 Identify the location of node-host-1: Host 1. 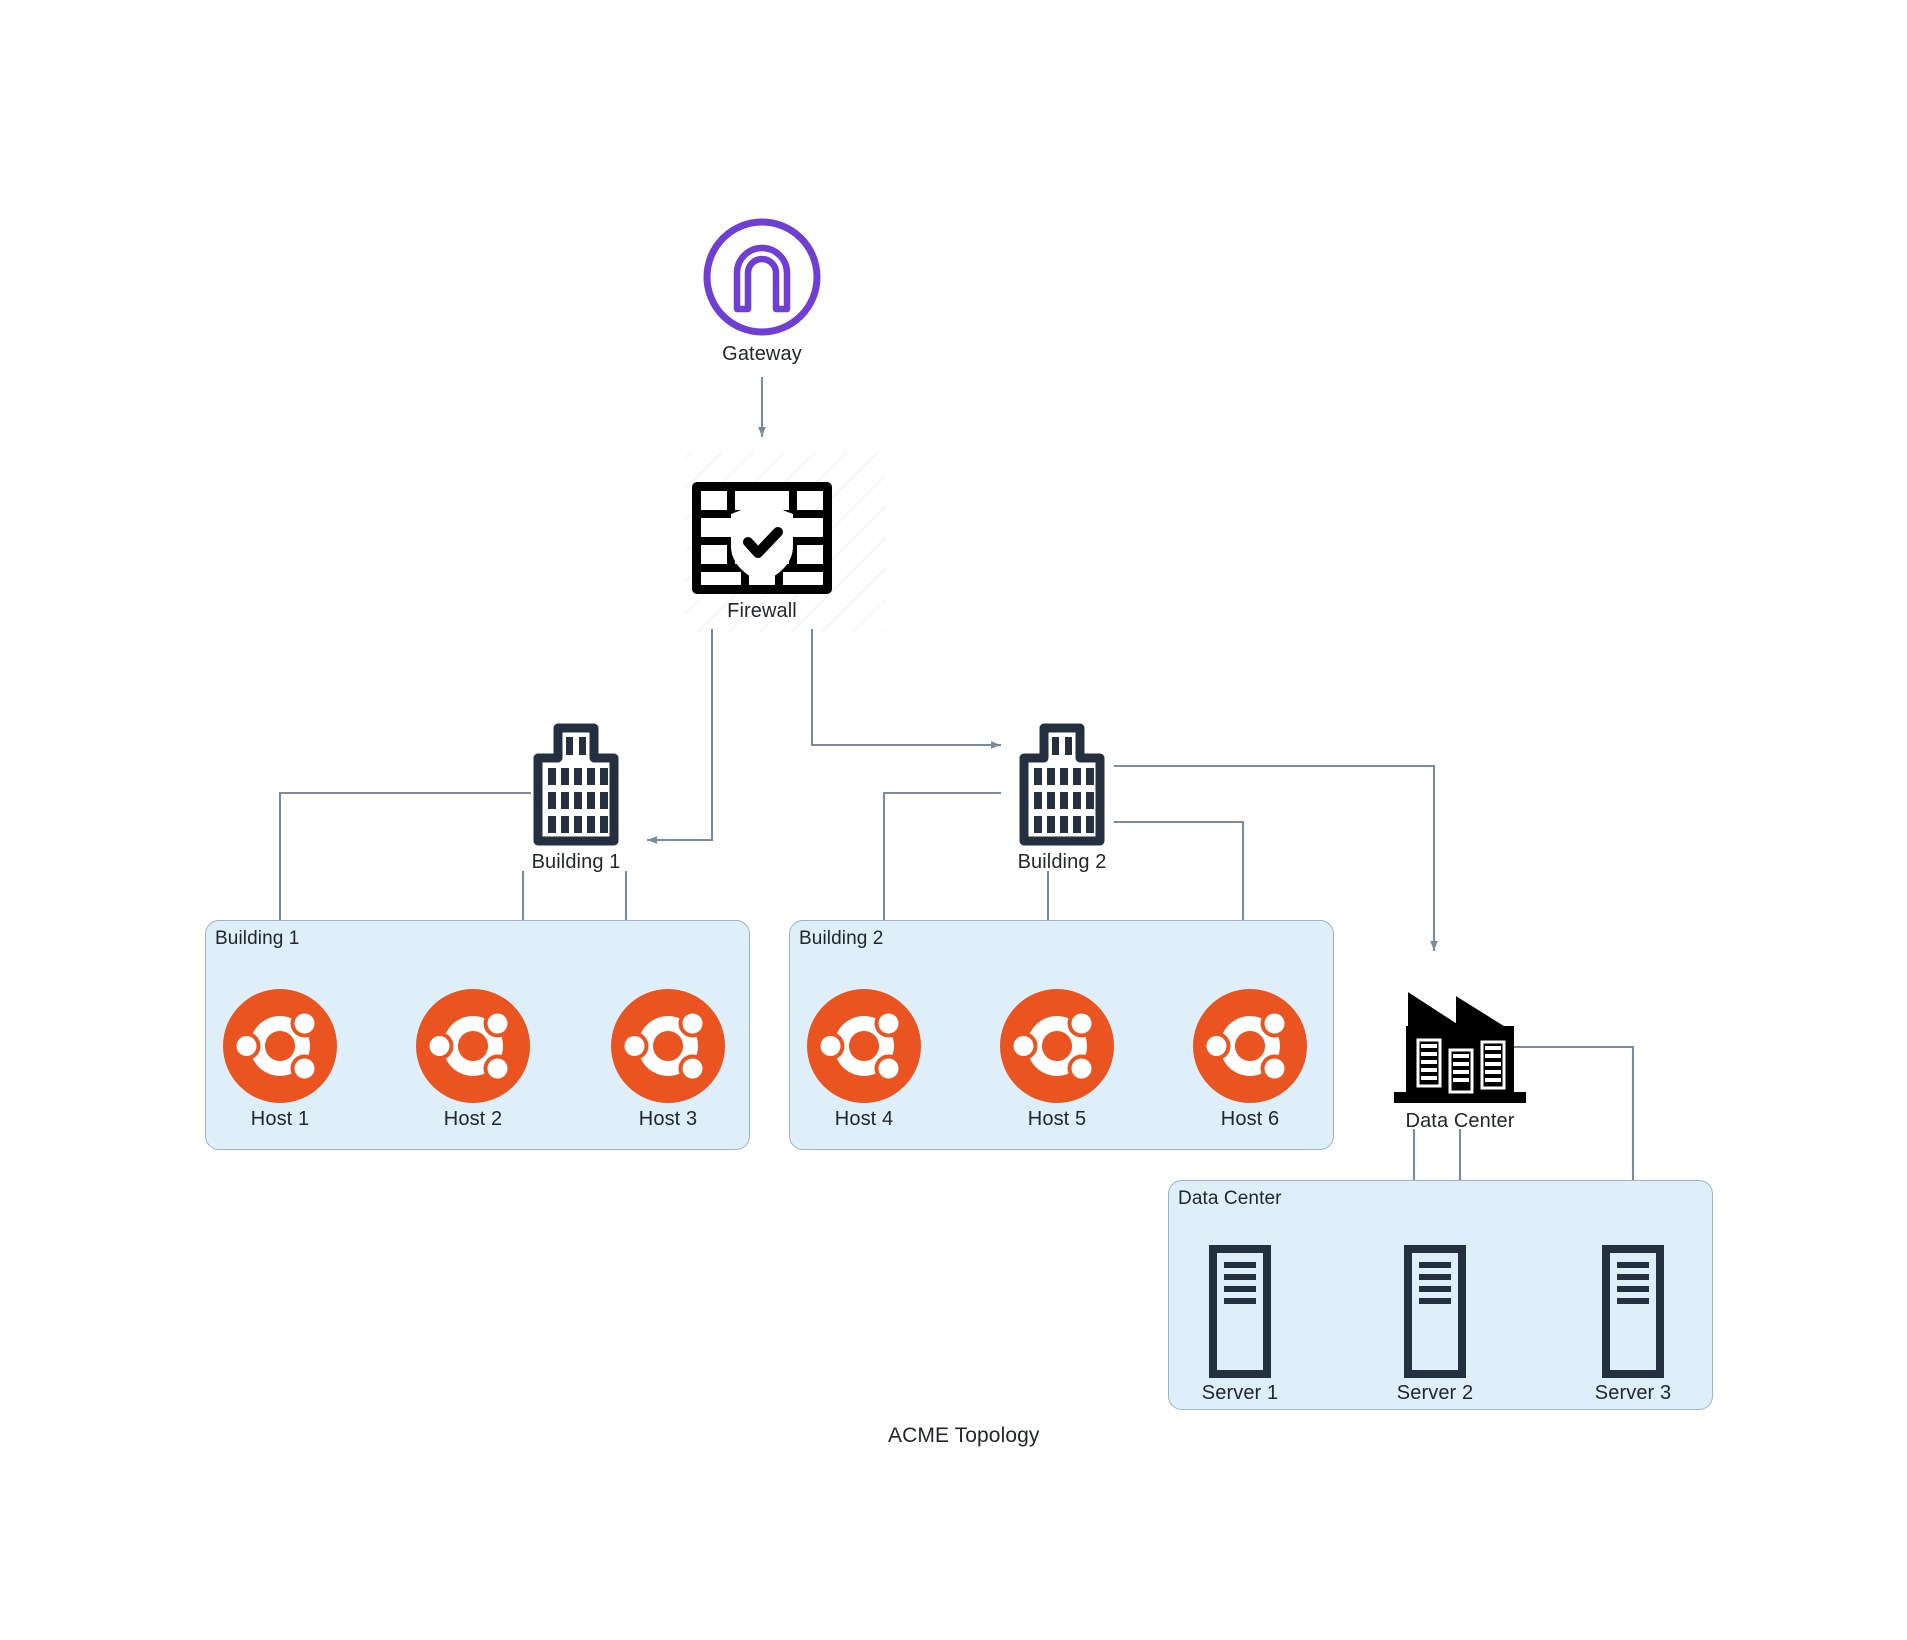
(280, 1059).